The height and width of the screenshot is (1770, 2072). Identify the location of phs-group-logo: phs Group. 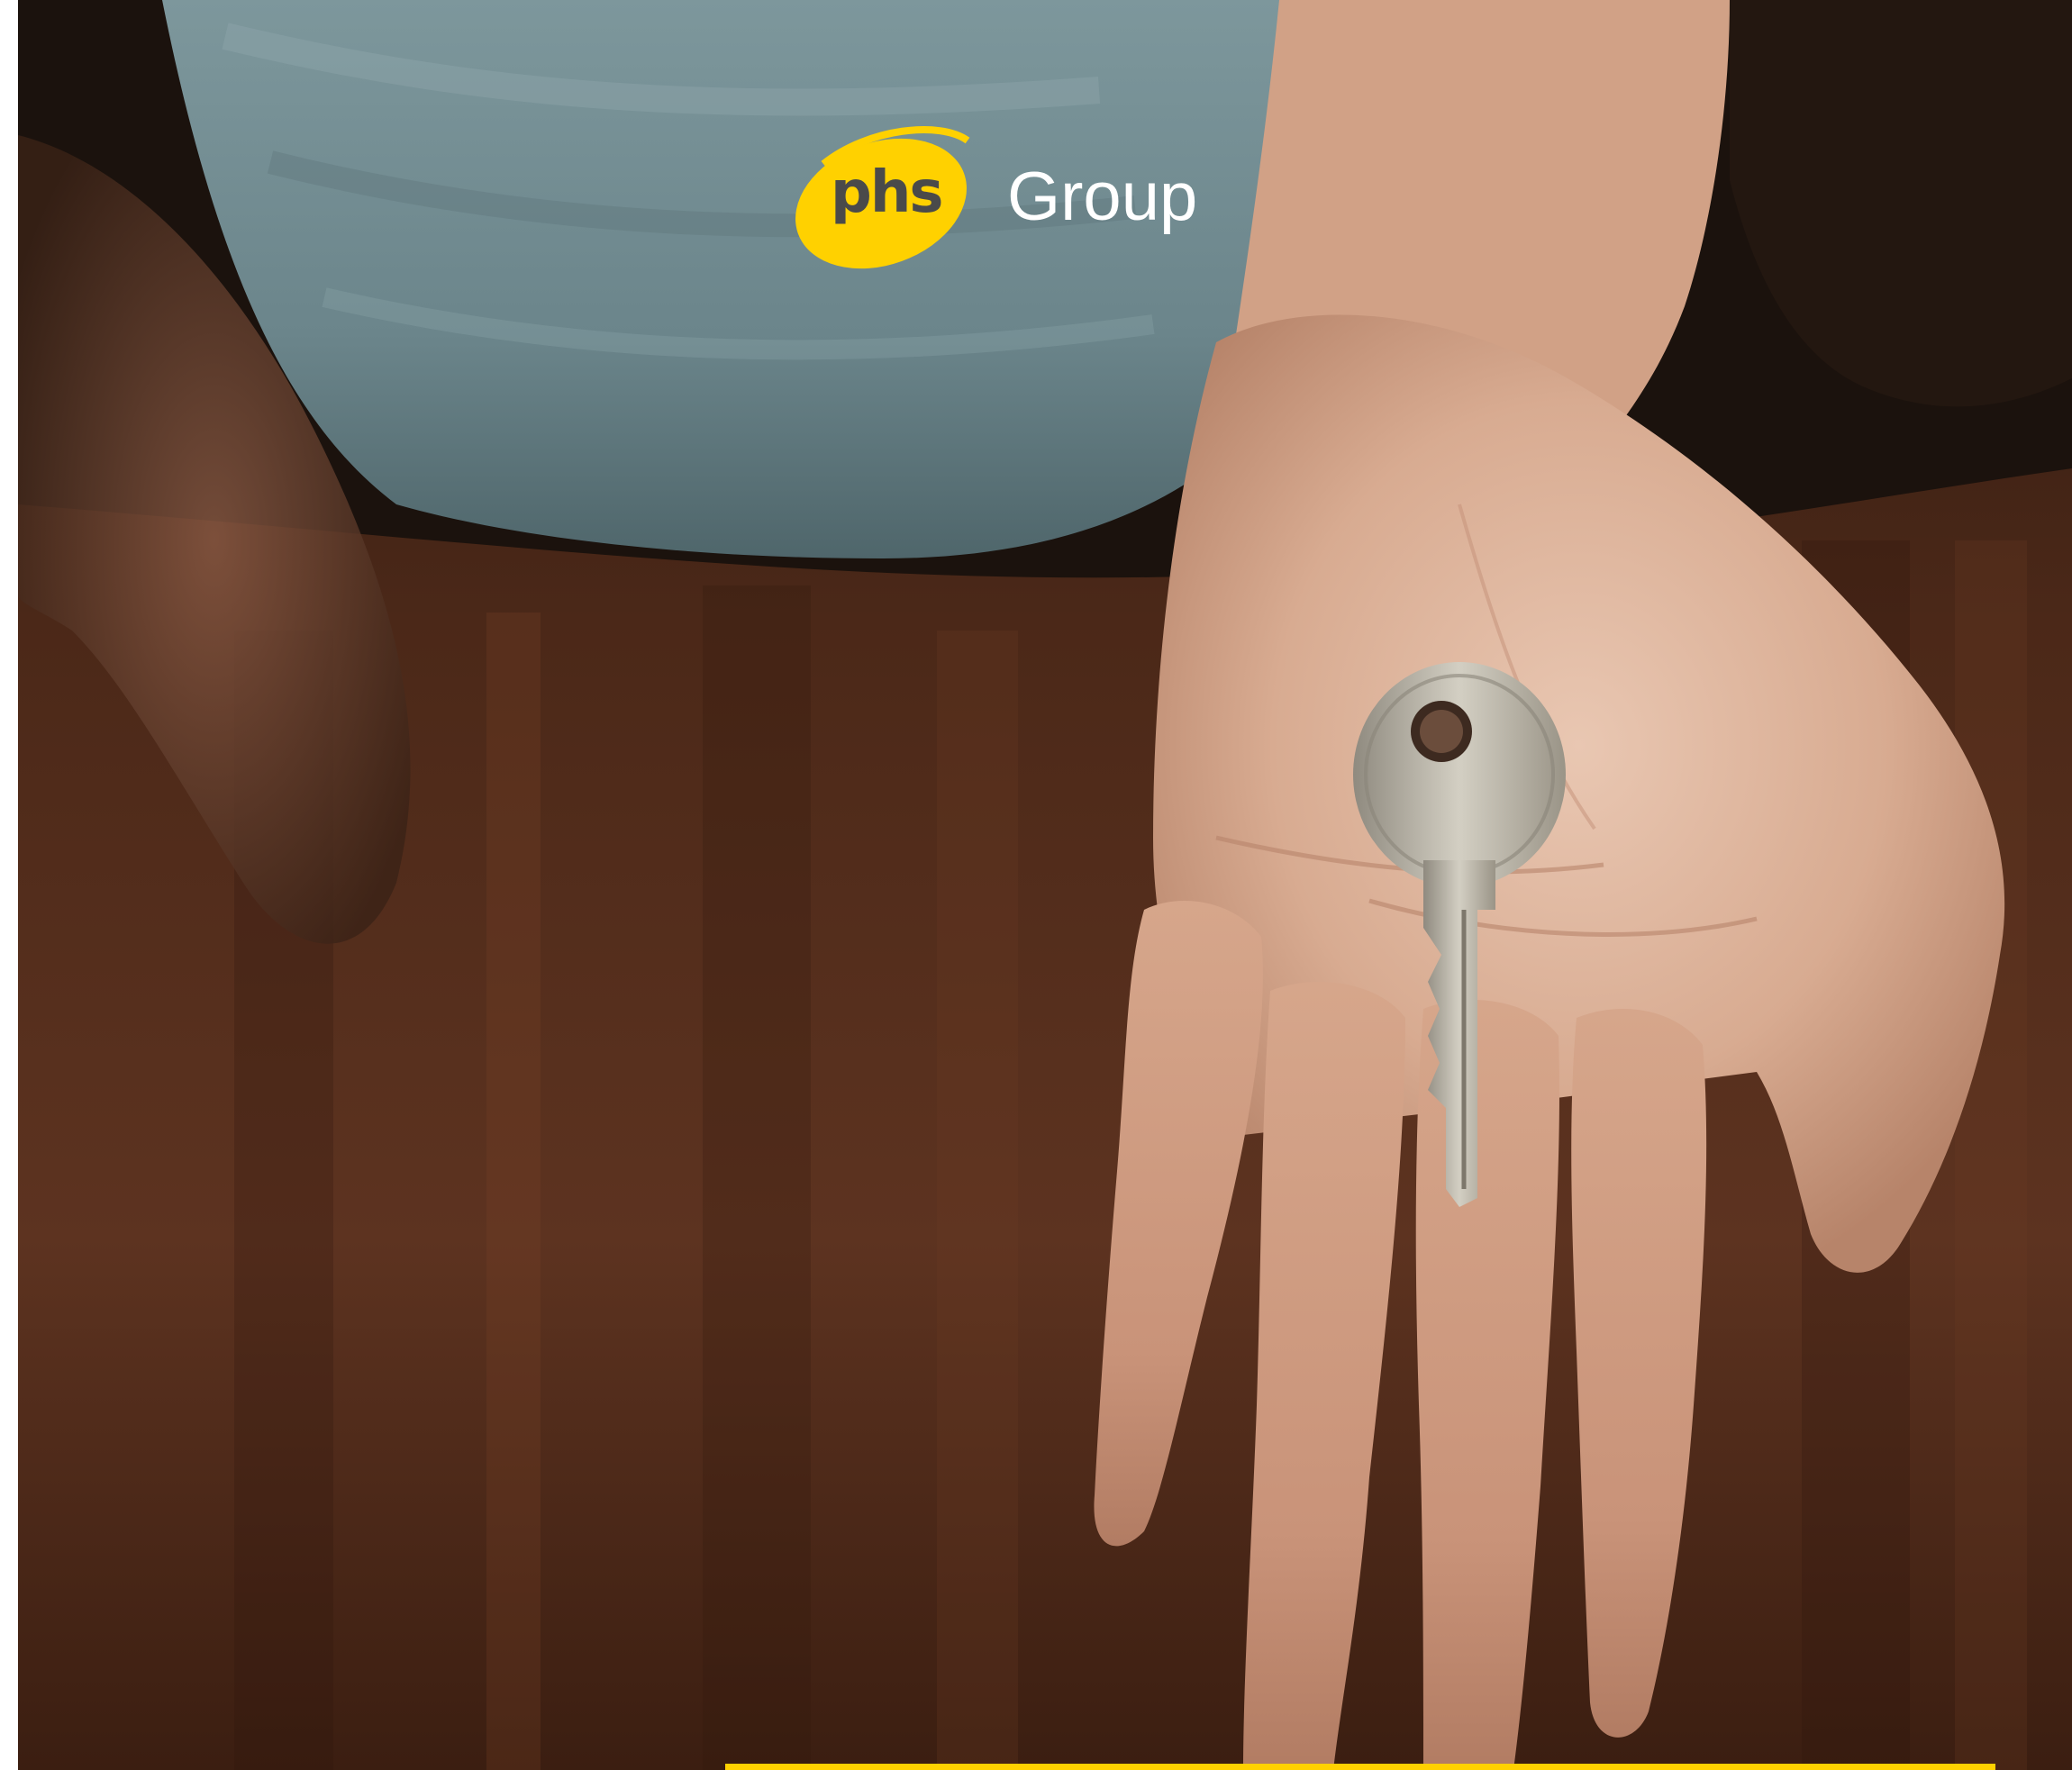
(992, 197).